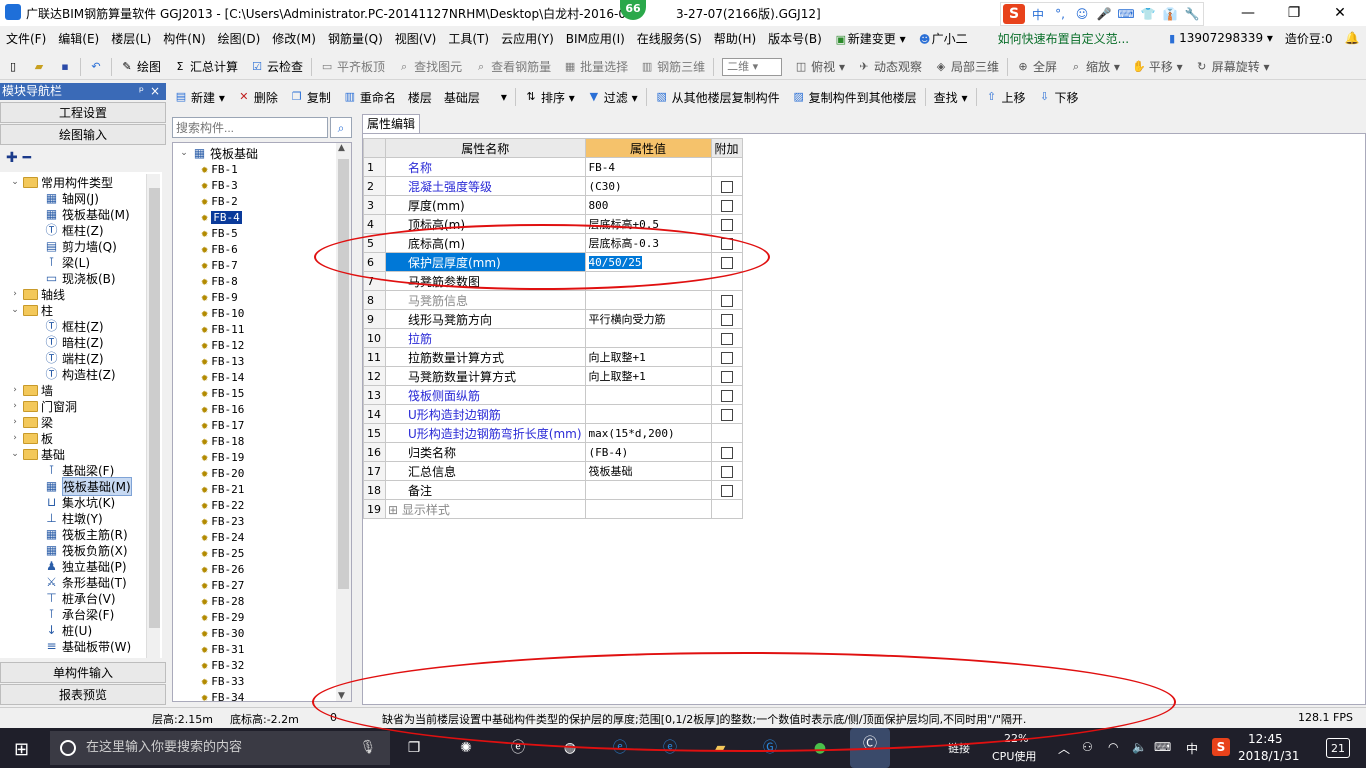 Image resolution: width=1366 pixels, height=768 pixels. I want to click on tb-cloud-check-button: ☑ 云检查, so click(276, 66).